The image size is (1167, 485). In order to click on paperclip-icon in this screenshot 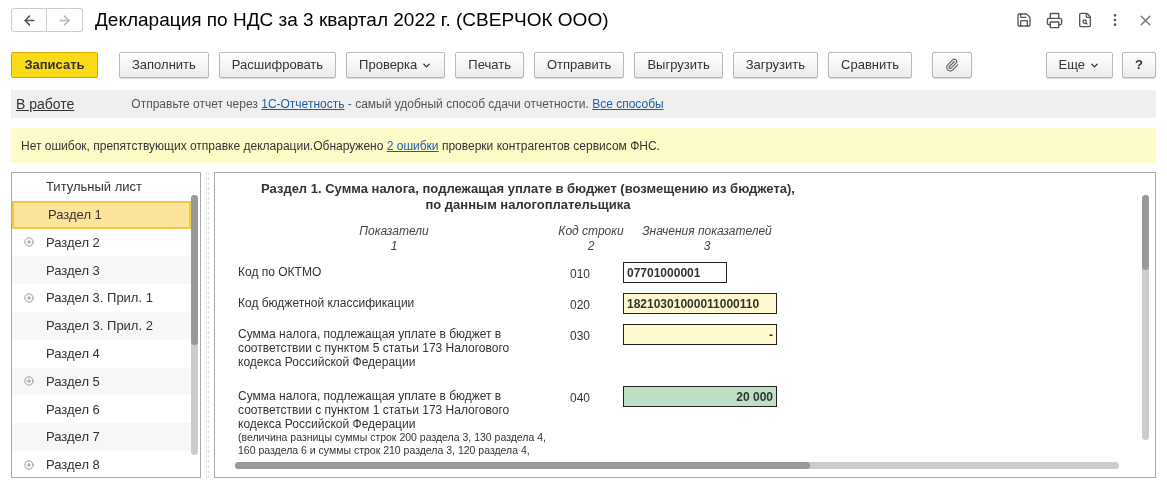, I will do `click(951, 65)`.